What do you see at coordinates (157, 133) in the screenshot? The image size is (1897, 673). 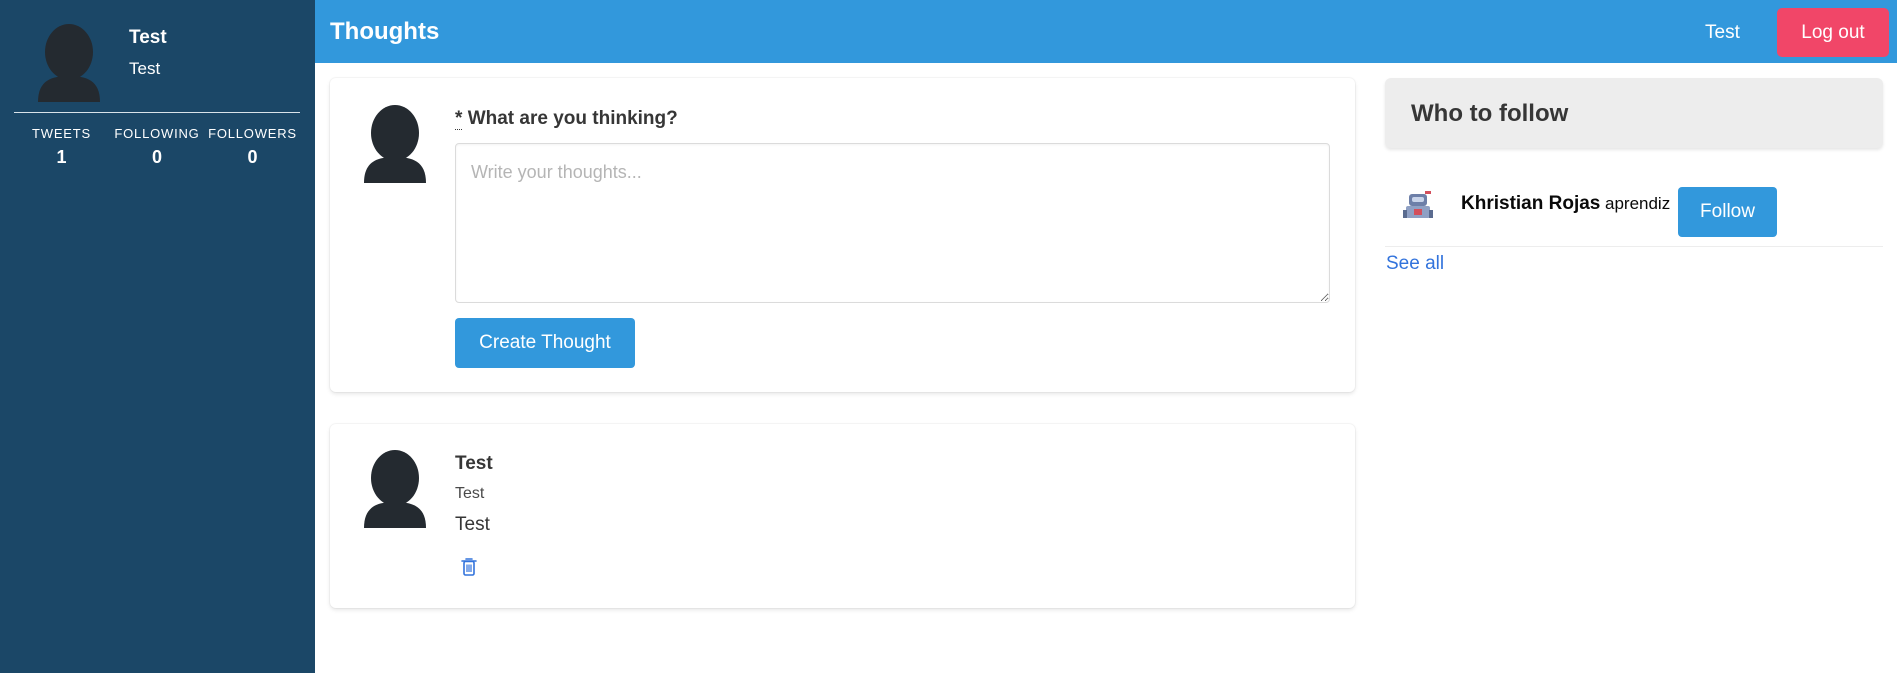 I see `stat-label: FOLLOWING` at bounding box center [157, 133].